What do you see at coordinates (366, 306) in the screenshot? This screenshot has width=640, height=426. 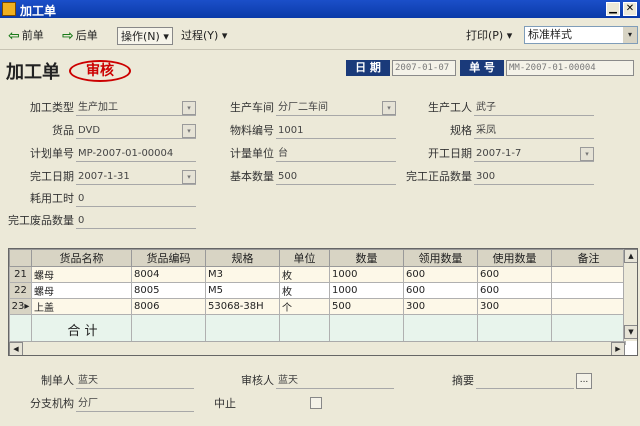 I see `table-cell: 500` at bounding box center [366, 306].